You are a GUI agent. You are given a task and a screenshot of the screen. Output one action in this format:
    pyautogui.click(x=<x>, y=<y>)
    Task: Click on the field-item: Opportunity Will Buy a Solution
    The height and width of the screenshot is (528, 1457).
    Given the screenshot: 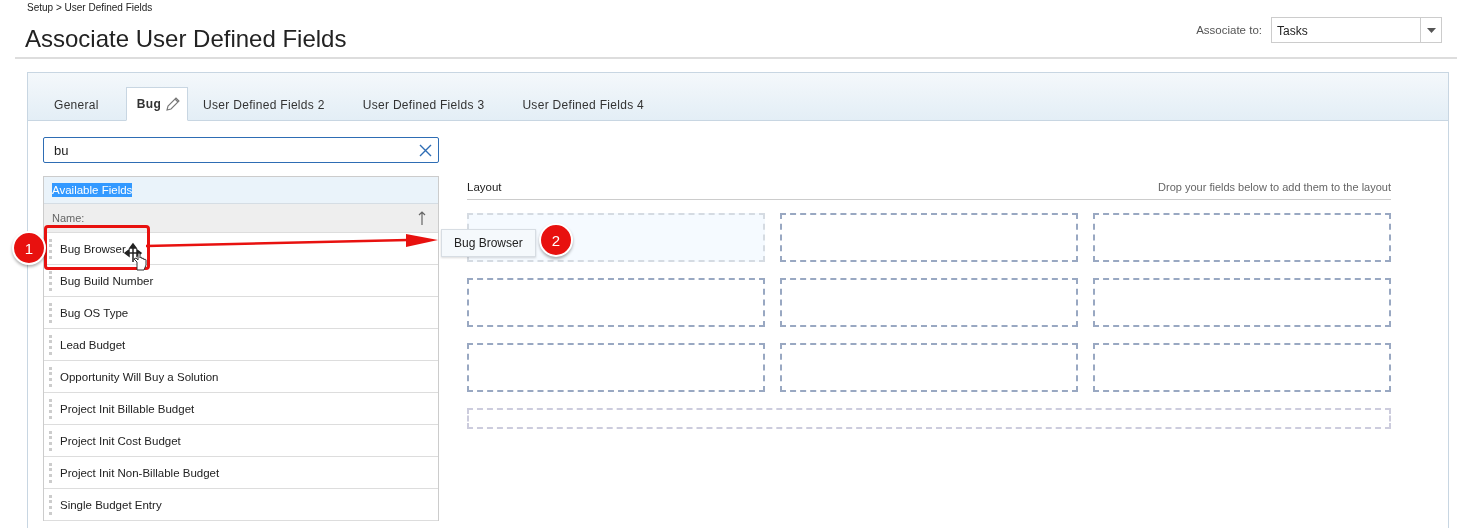 What is the action you would take?
    pyautogui.click(x=241, y=377)
    